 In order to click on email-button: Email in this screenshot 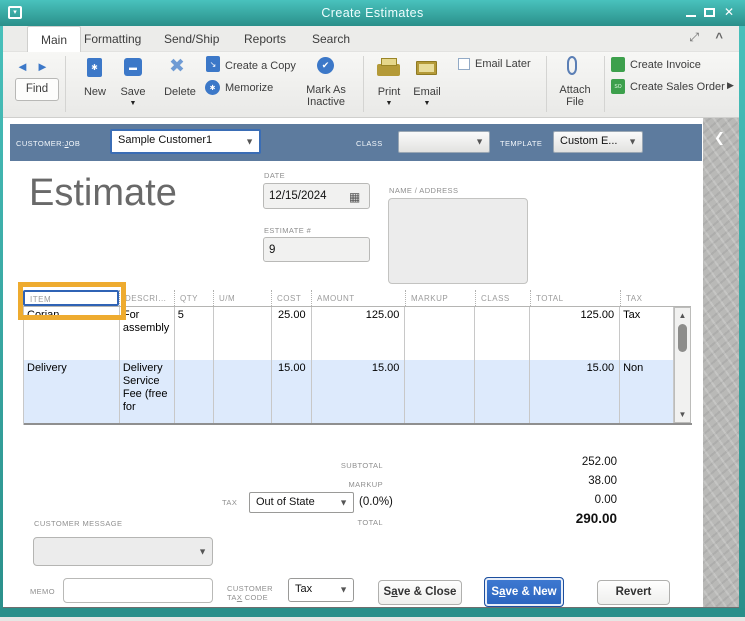, I will do `click(427, 92)`.